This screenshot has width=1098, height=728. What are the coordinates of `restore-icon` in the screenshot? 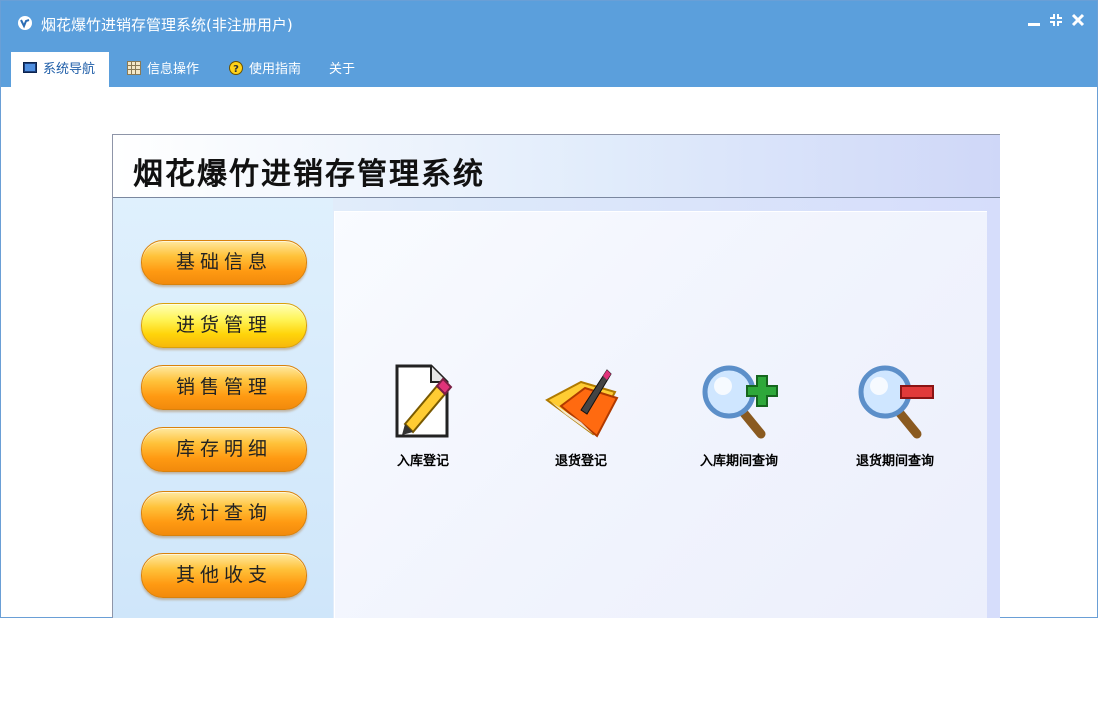 It's located at (1056, 20).